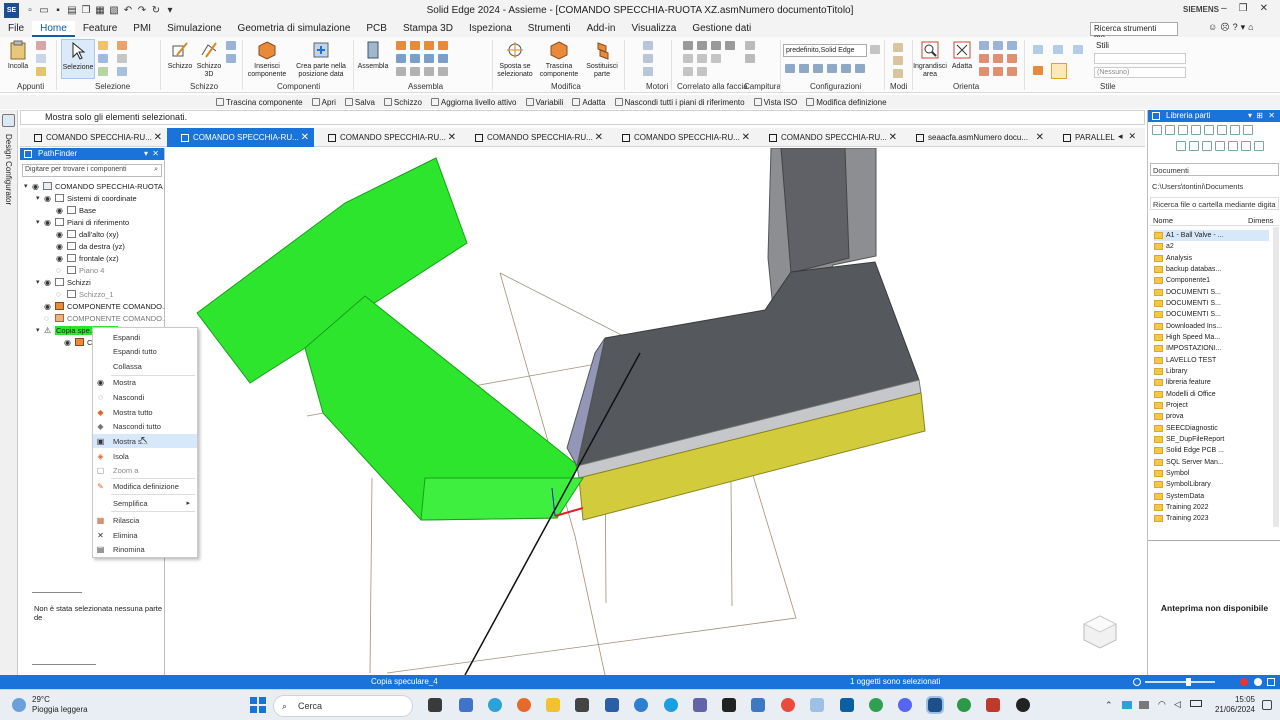 This screenshot has height=720, width=1280. I want to click on menu-gestione-dati: Gestione dati, so click(721, 29).